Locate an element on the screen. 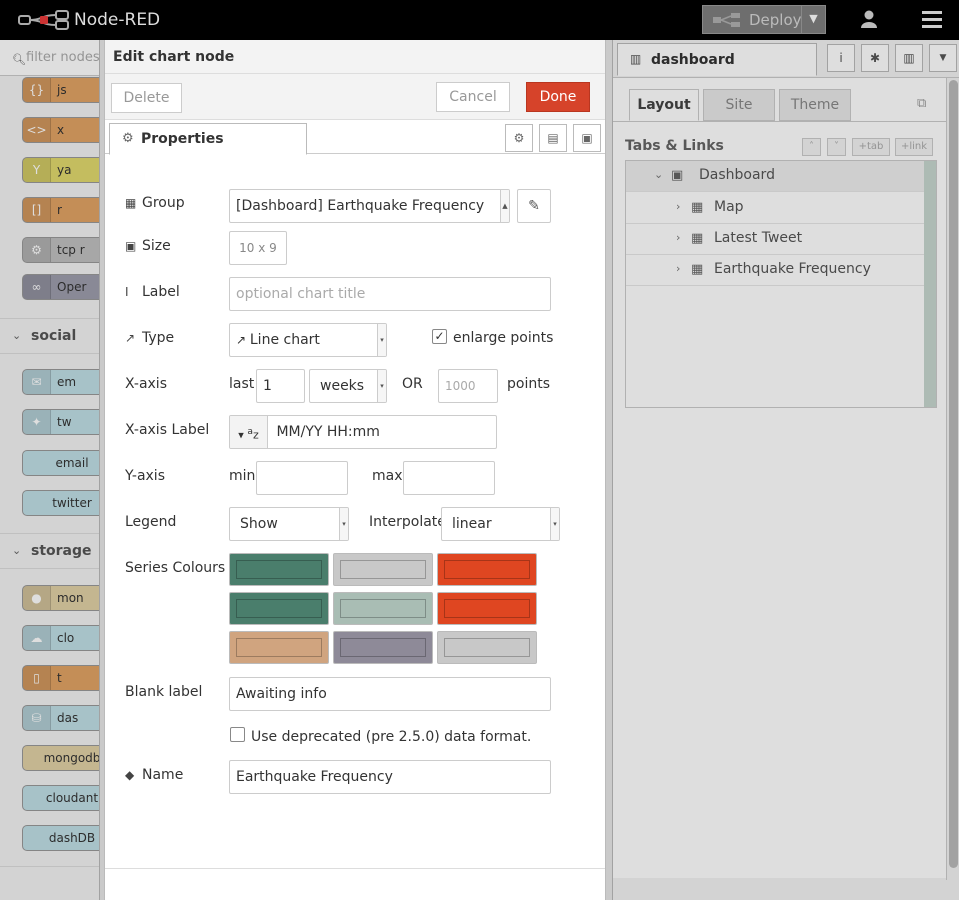 The image size is (959, 900). palette-search: 🔍︎ filter nodes is located at coordinates (49, 58).